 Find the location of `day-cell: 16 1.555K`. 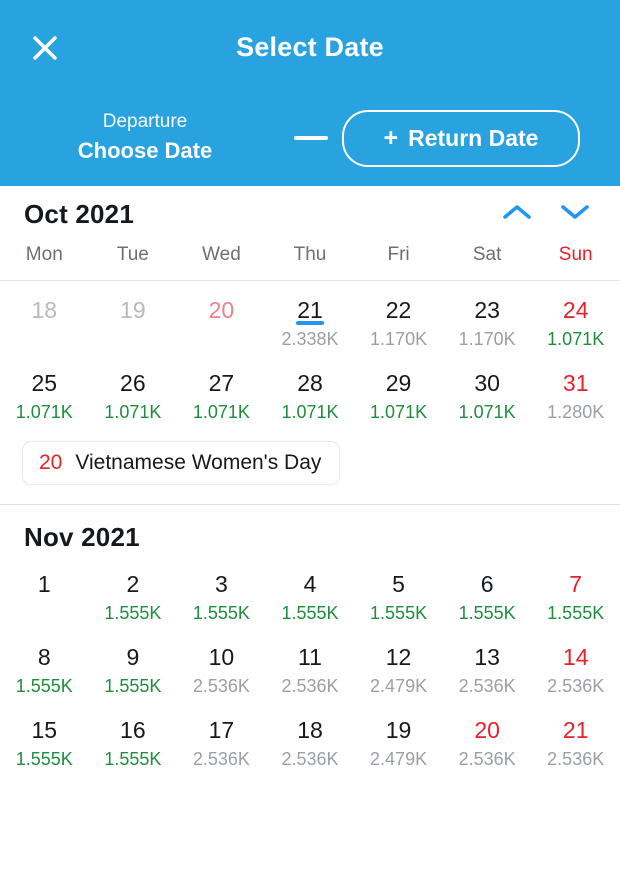

day-cell: 16 1.555K is located at coordinates (133, 744).